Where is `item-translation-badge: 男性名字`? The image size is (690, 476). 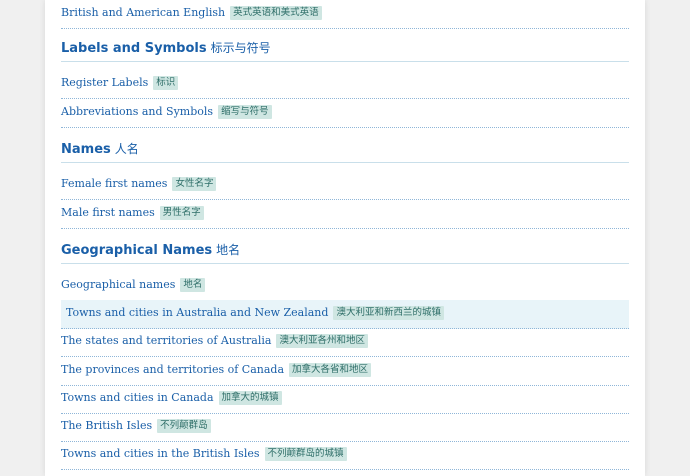
item-translation-badge: 男性名字 is located at coordinates (181, 213).